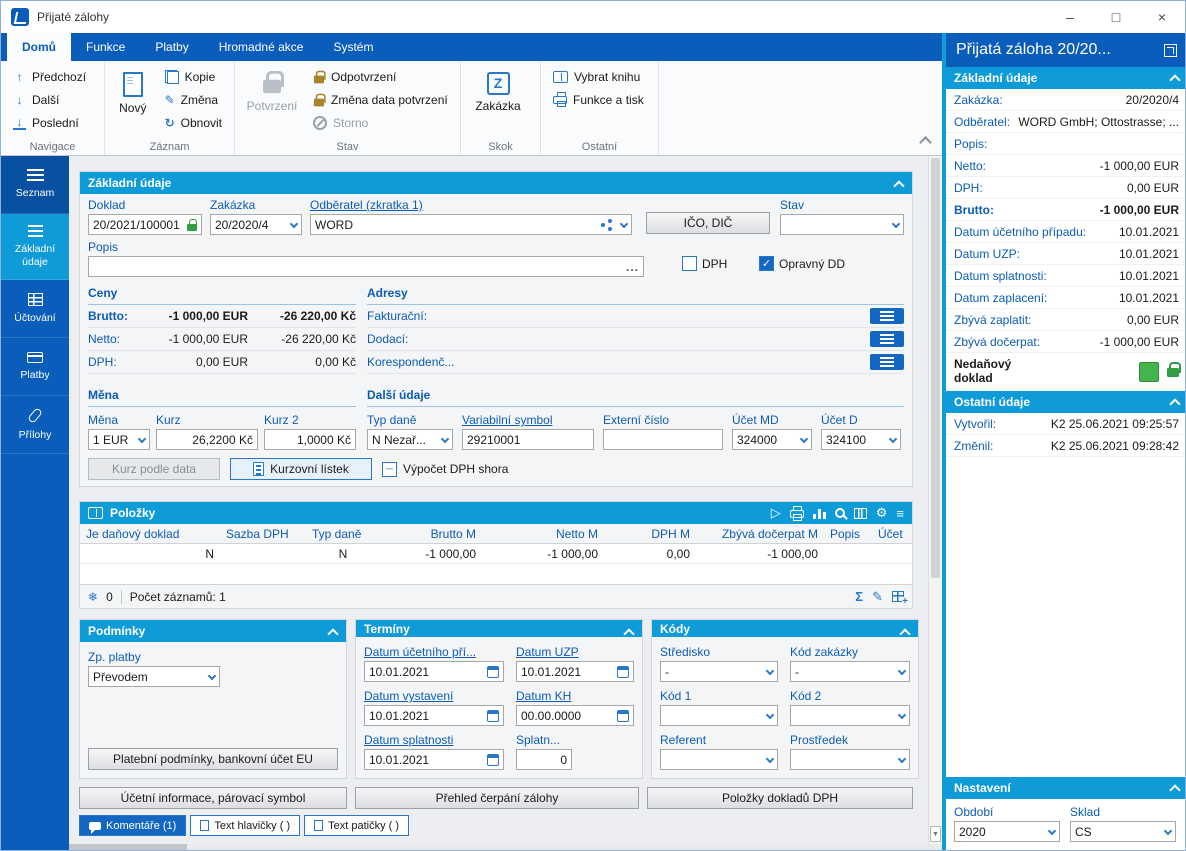 Image resolution: width=1186 pixels, height=851 pixels. Describe the element at coordinates (497, 798) in the screenshot. I see `prehled-cerpani-button: Přehled čerpání zálohy` at that location.